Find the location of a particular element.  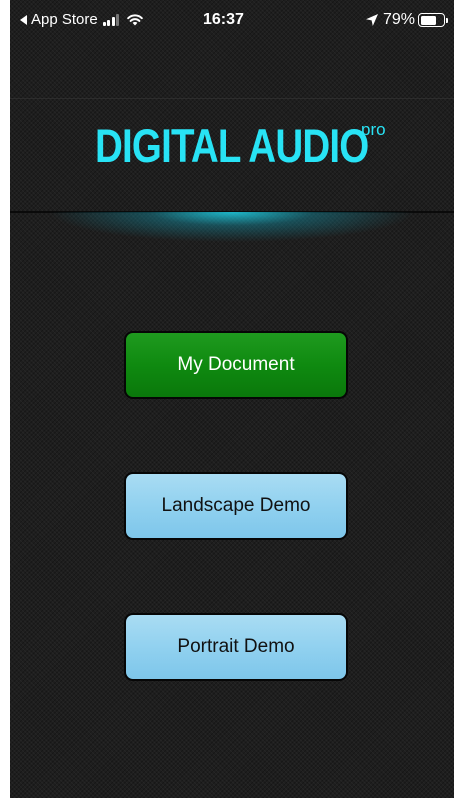

app-logo: DIGITAL AUDIO pro is located at coordinates (232, 145).